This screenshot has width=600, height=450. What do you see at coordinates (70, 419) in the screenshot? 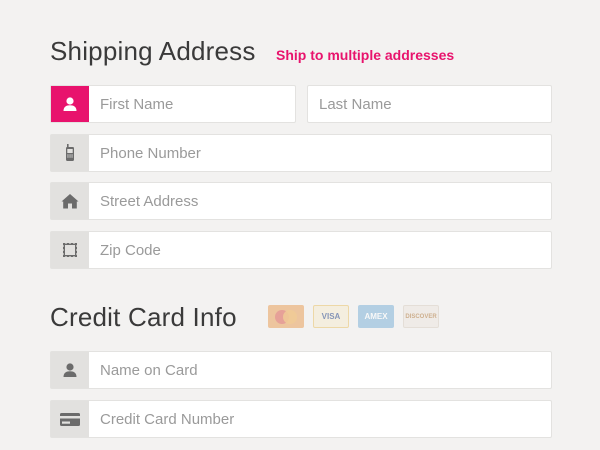
I see `credit-card-icon` at bounding box center [70, 419].